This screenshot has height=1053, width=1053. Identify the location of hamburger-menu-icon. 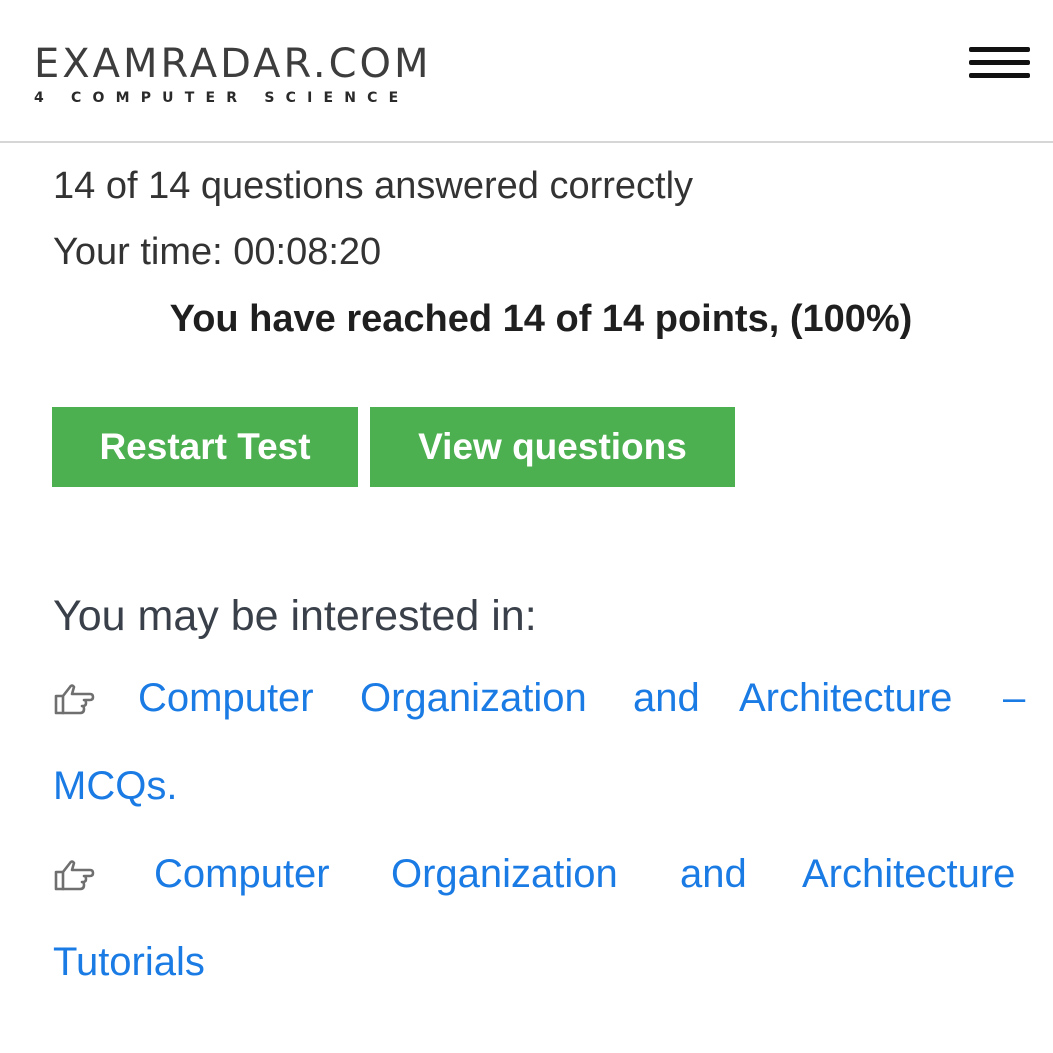
(998, 64).